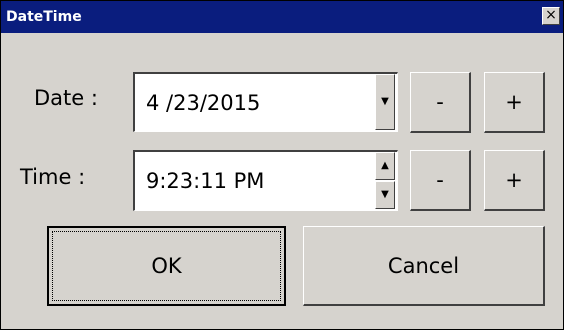 The image size is (564, 330). I want to click on cancel-button: Cancel, so click(424, 266).